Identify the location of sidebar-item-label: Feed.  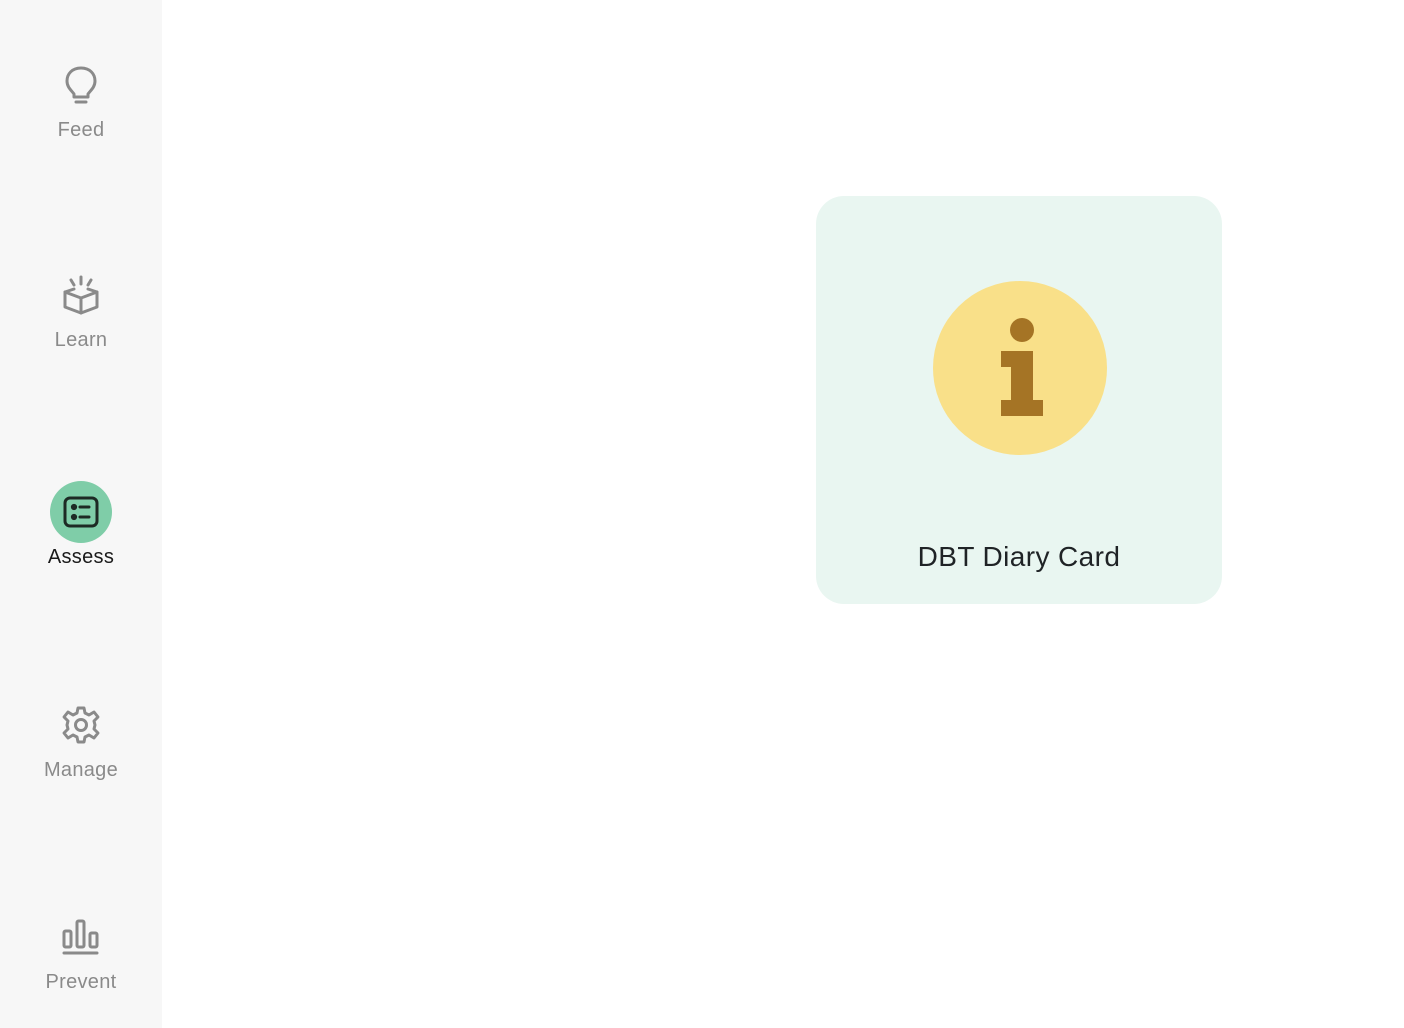
(81, 130).